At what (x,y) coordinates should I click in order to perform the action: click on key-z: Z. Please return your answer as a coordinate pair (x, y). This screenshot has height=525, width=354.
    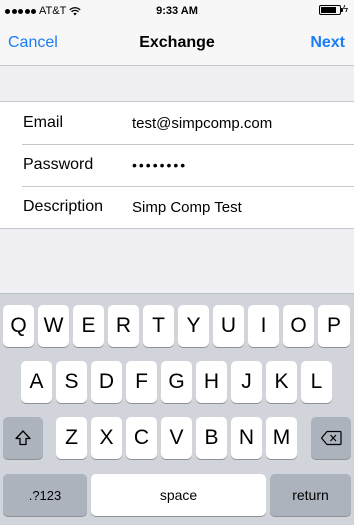
    Looking at the image, I should click on (71, 438).